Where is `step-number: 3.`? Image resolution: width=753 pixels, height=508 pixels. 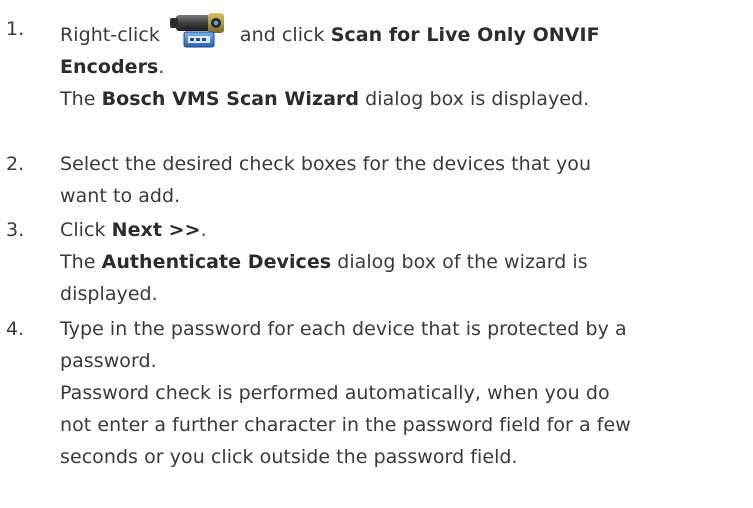 step-number: 3. is located at coordinates (15, 230).